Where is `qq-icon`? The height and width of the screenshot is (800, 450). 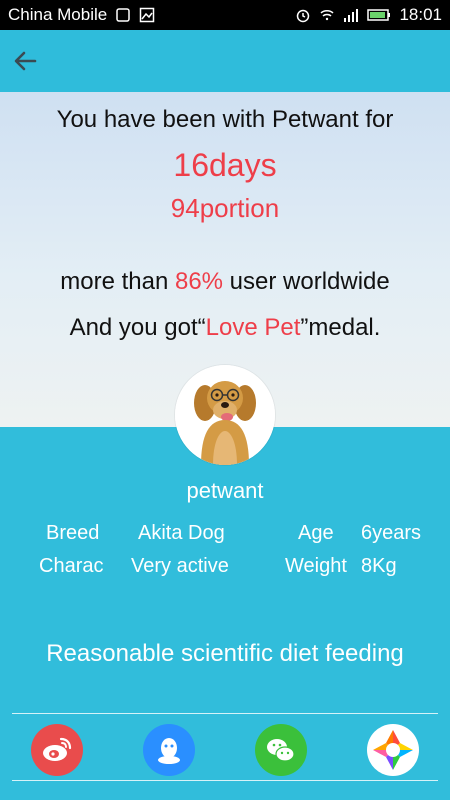 qq-icon is located at coordinates (169, 751).